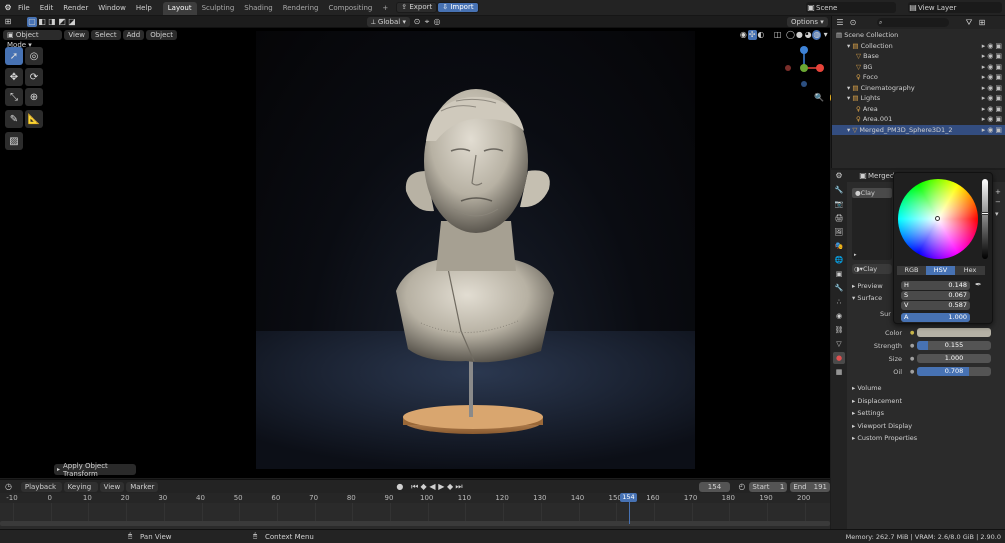 This screenshot has height=543, width=1005. Describe the element at coordinates (42, 22) in the screenshot. I see `select-extend-icon: ◧` at that location.